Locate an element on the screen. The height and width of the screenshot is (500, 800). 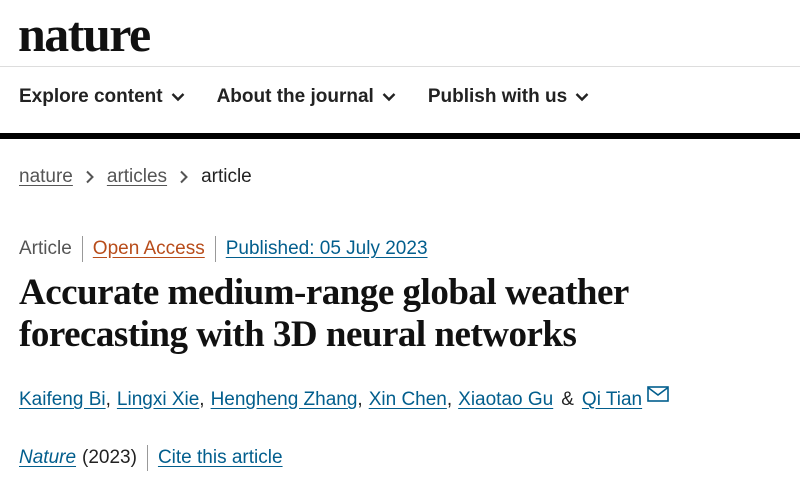
author-ampersand: & is located at coordinates (567, 399).